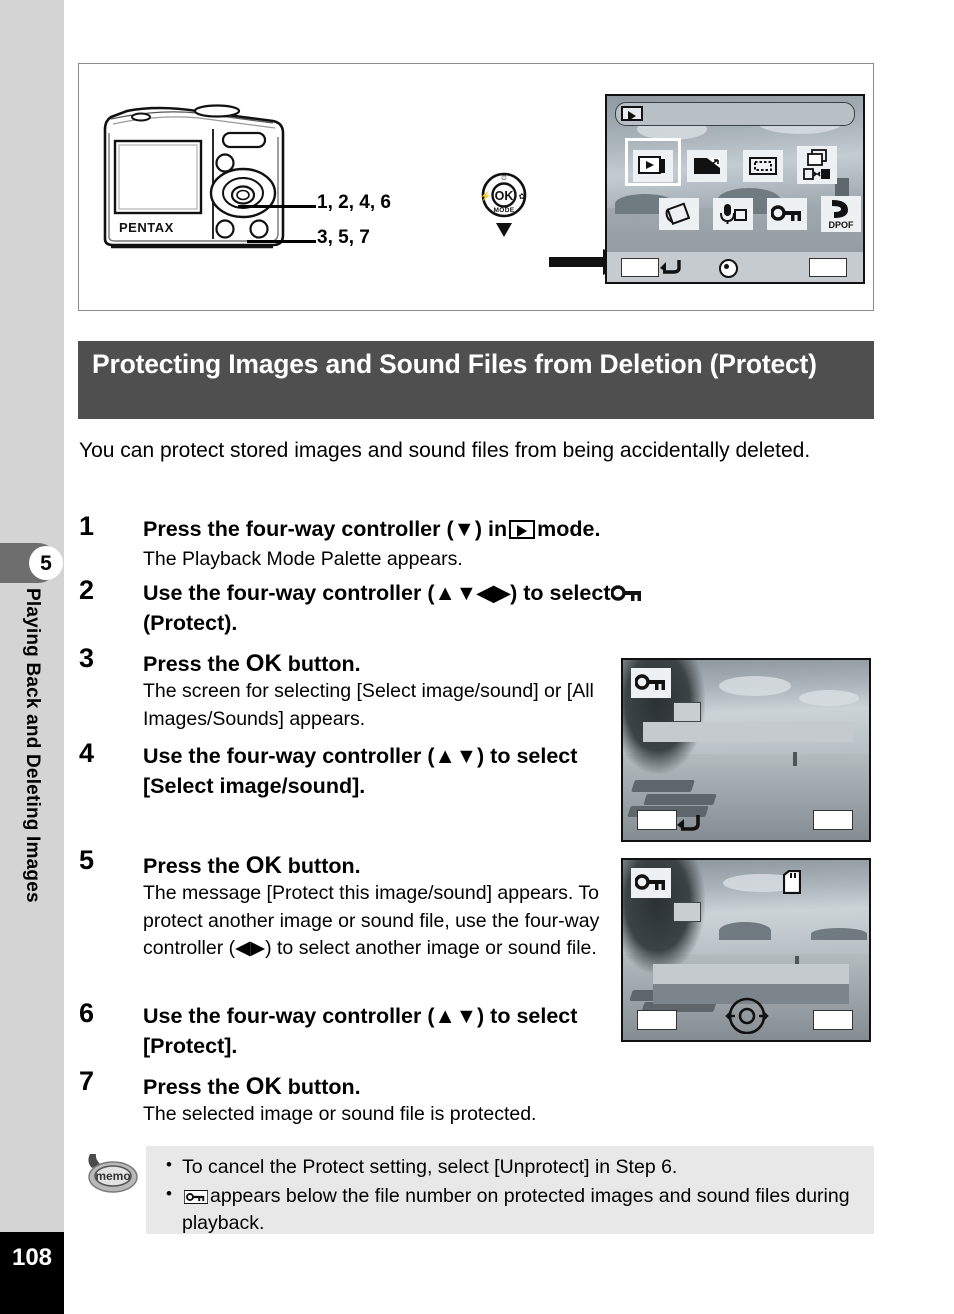  Describe the element at coordinates (87, 860) in the screenshot. I see `step-number: 5` at that location.